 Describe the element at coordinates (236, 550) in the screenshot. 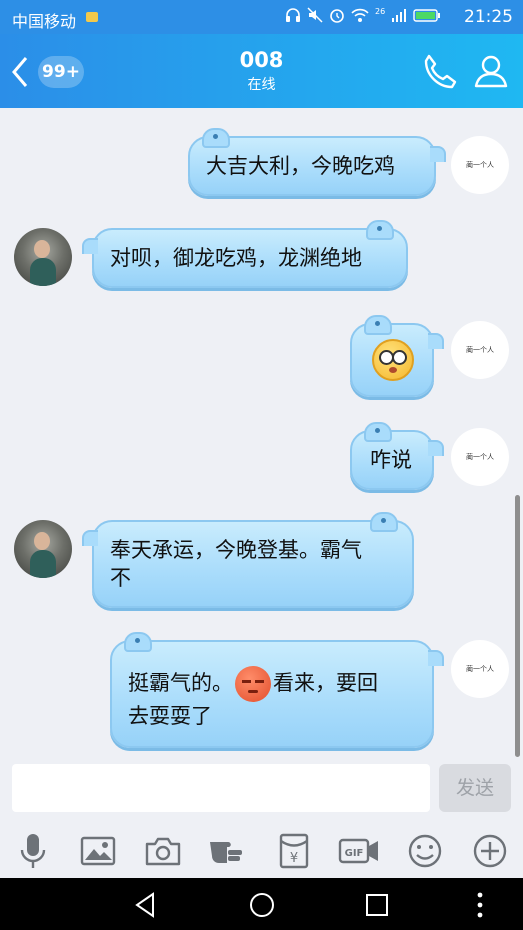

I see `message-text-line-1: 奉天承运，今晚登基。霸气` at that location.